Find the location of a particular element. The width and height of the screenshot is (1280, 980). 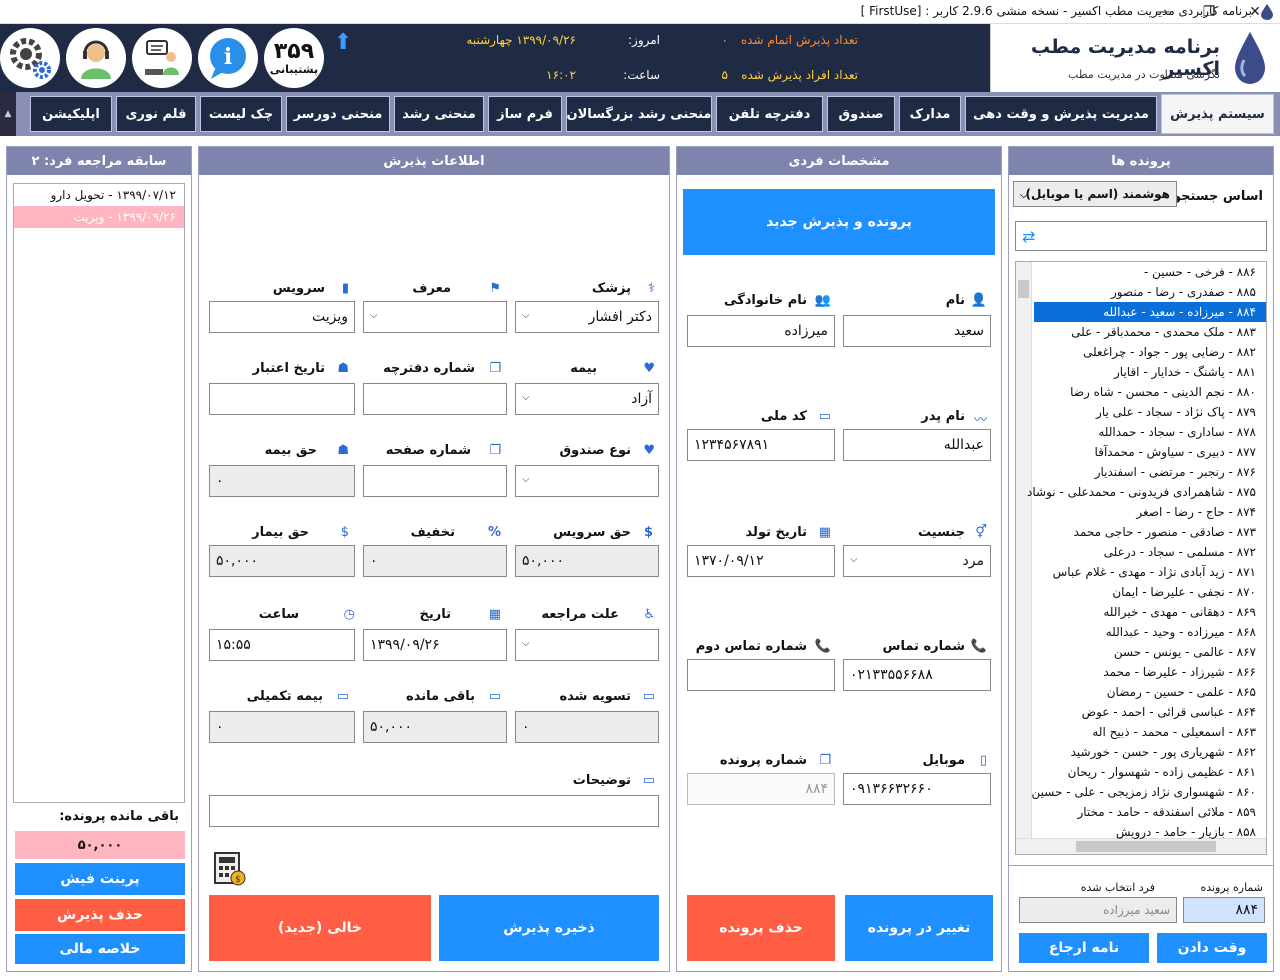

patient-list-item: ۸۶۴ - عباسی قرائی - احمد - عوض is located at coordinates (1150, 712).